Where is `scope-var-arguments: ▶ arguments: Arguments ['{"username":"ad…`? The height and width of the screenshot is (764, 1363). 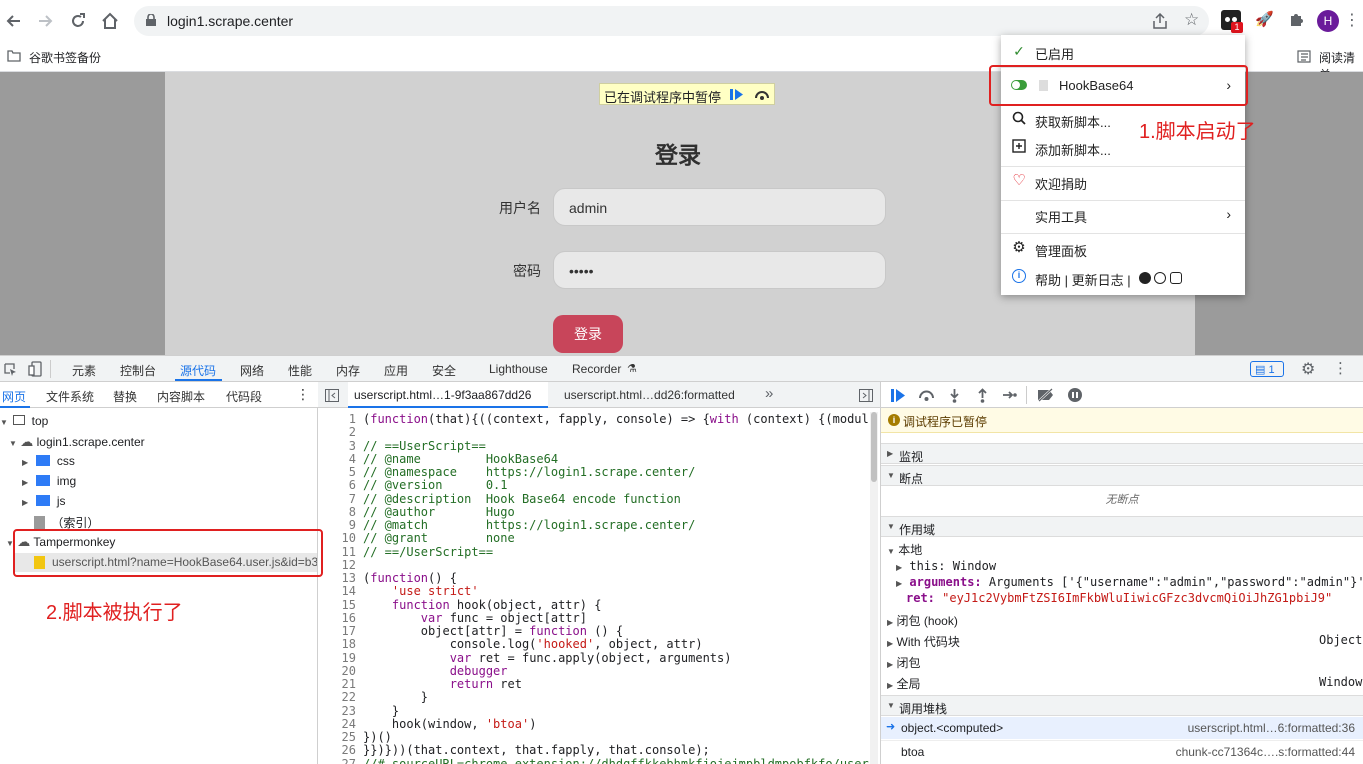
scope-var-arguments: ▶ arguments: Arguments ['{"username":"ad… is located at coordinates (1122, 582).